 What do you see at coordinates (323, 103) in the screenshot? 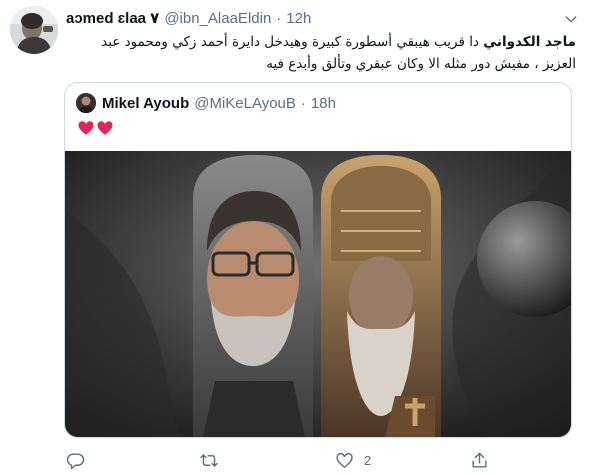
I see `quoted-timestamp: 18h` at bounding box center [323, 103].